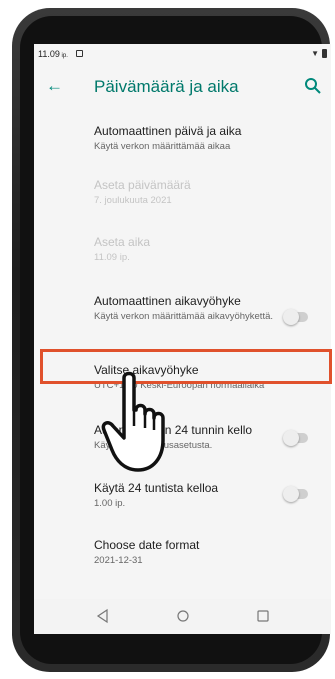 The width and height of the screenshot is (335, 679). I want to click on setting-title: Aseta päivämäärä, so click(142, 185).